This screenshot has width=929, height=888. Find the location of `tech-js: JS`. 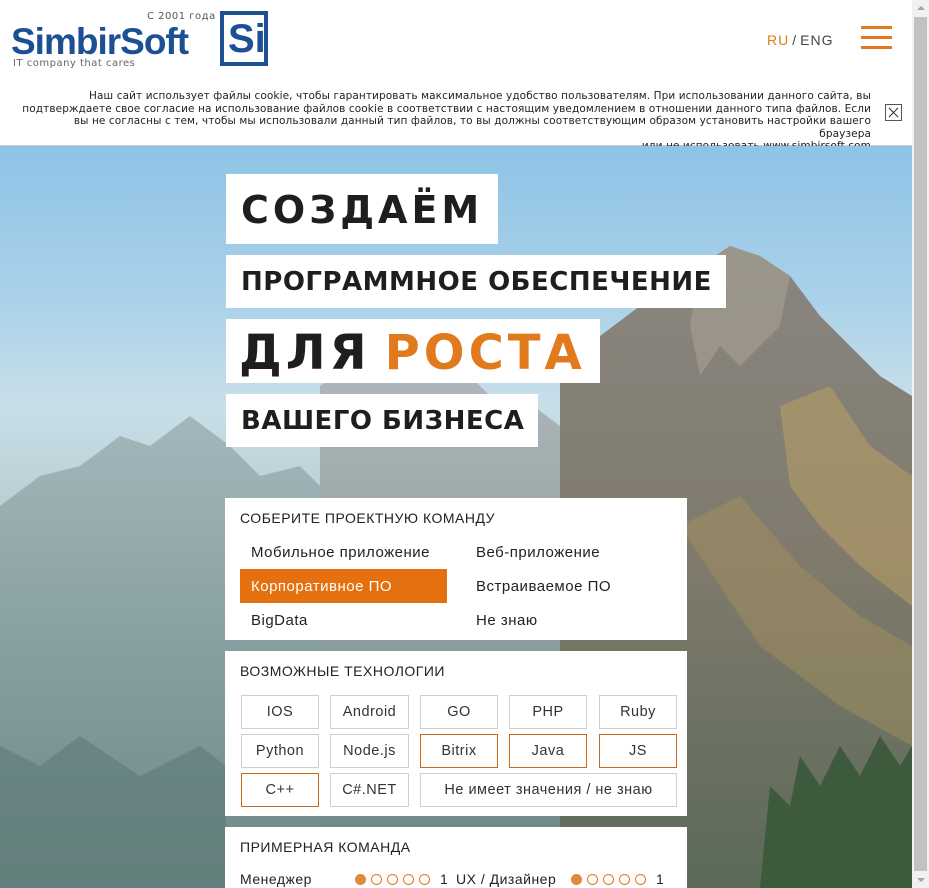

tech-js: JS is located at coordinates (638, 751).